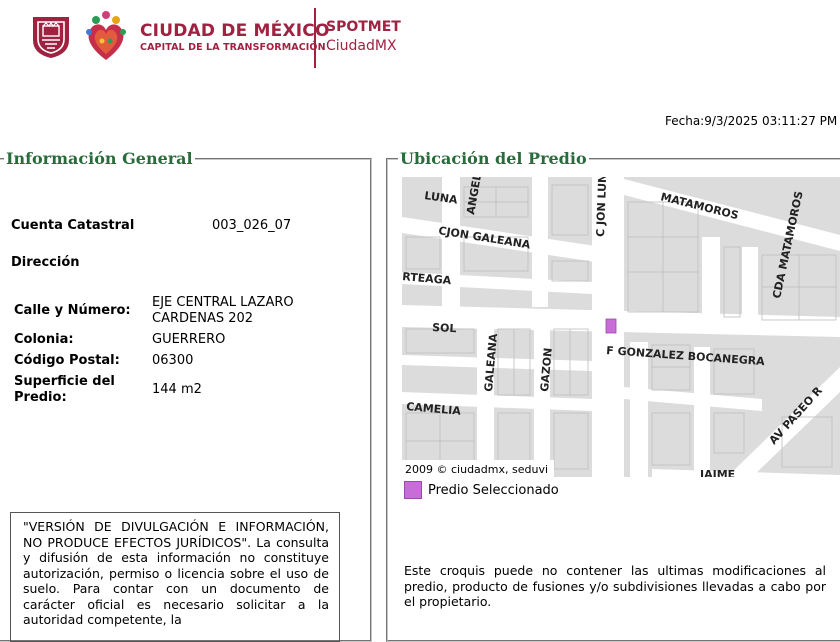 This screenshot has width=840, height=642. I want to click on street-label-jon-luna: C JON LUNA, so click(602, 207).